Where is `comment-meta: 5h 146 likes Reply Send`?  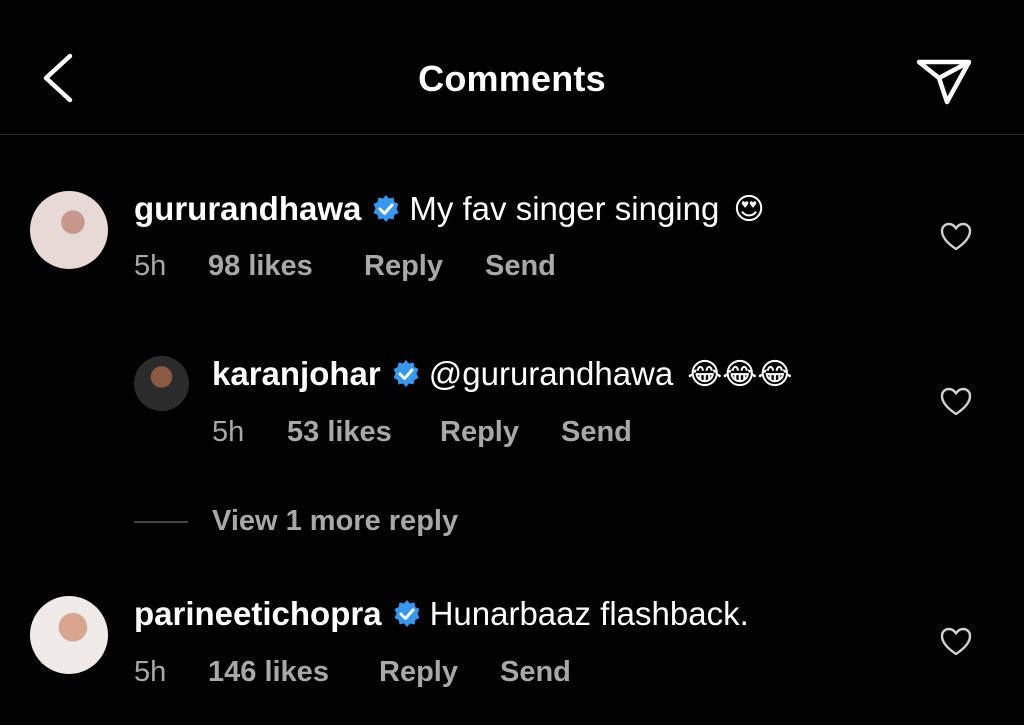
comment-meta: 5h 146 likes Reply Send is located at coordinates (352, 672).